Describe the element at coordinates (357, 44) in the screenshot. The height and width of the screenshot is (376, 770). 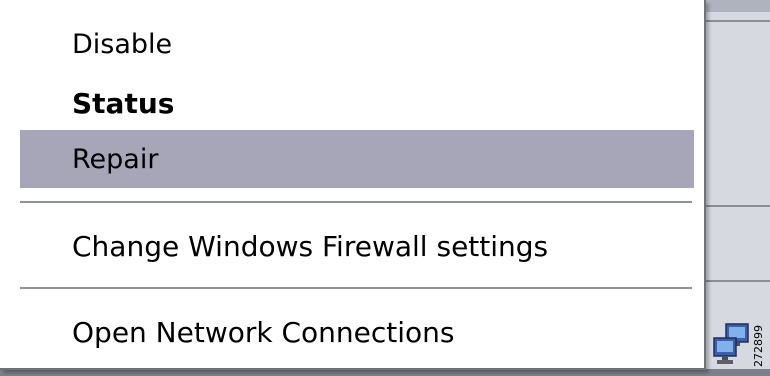
I see `menu-item-disable: Disable` at that location.